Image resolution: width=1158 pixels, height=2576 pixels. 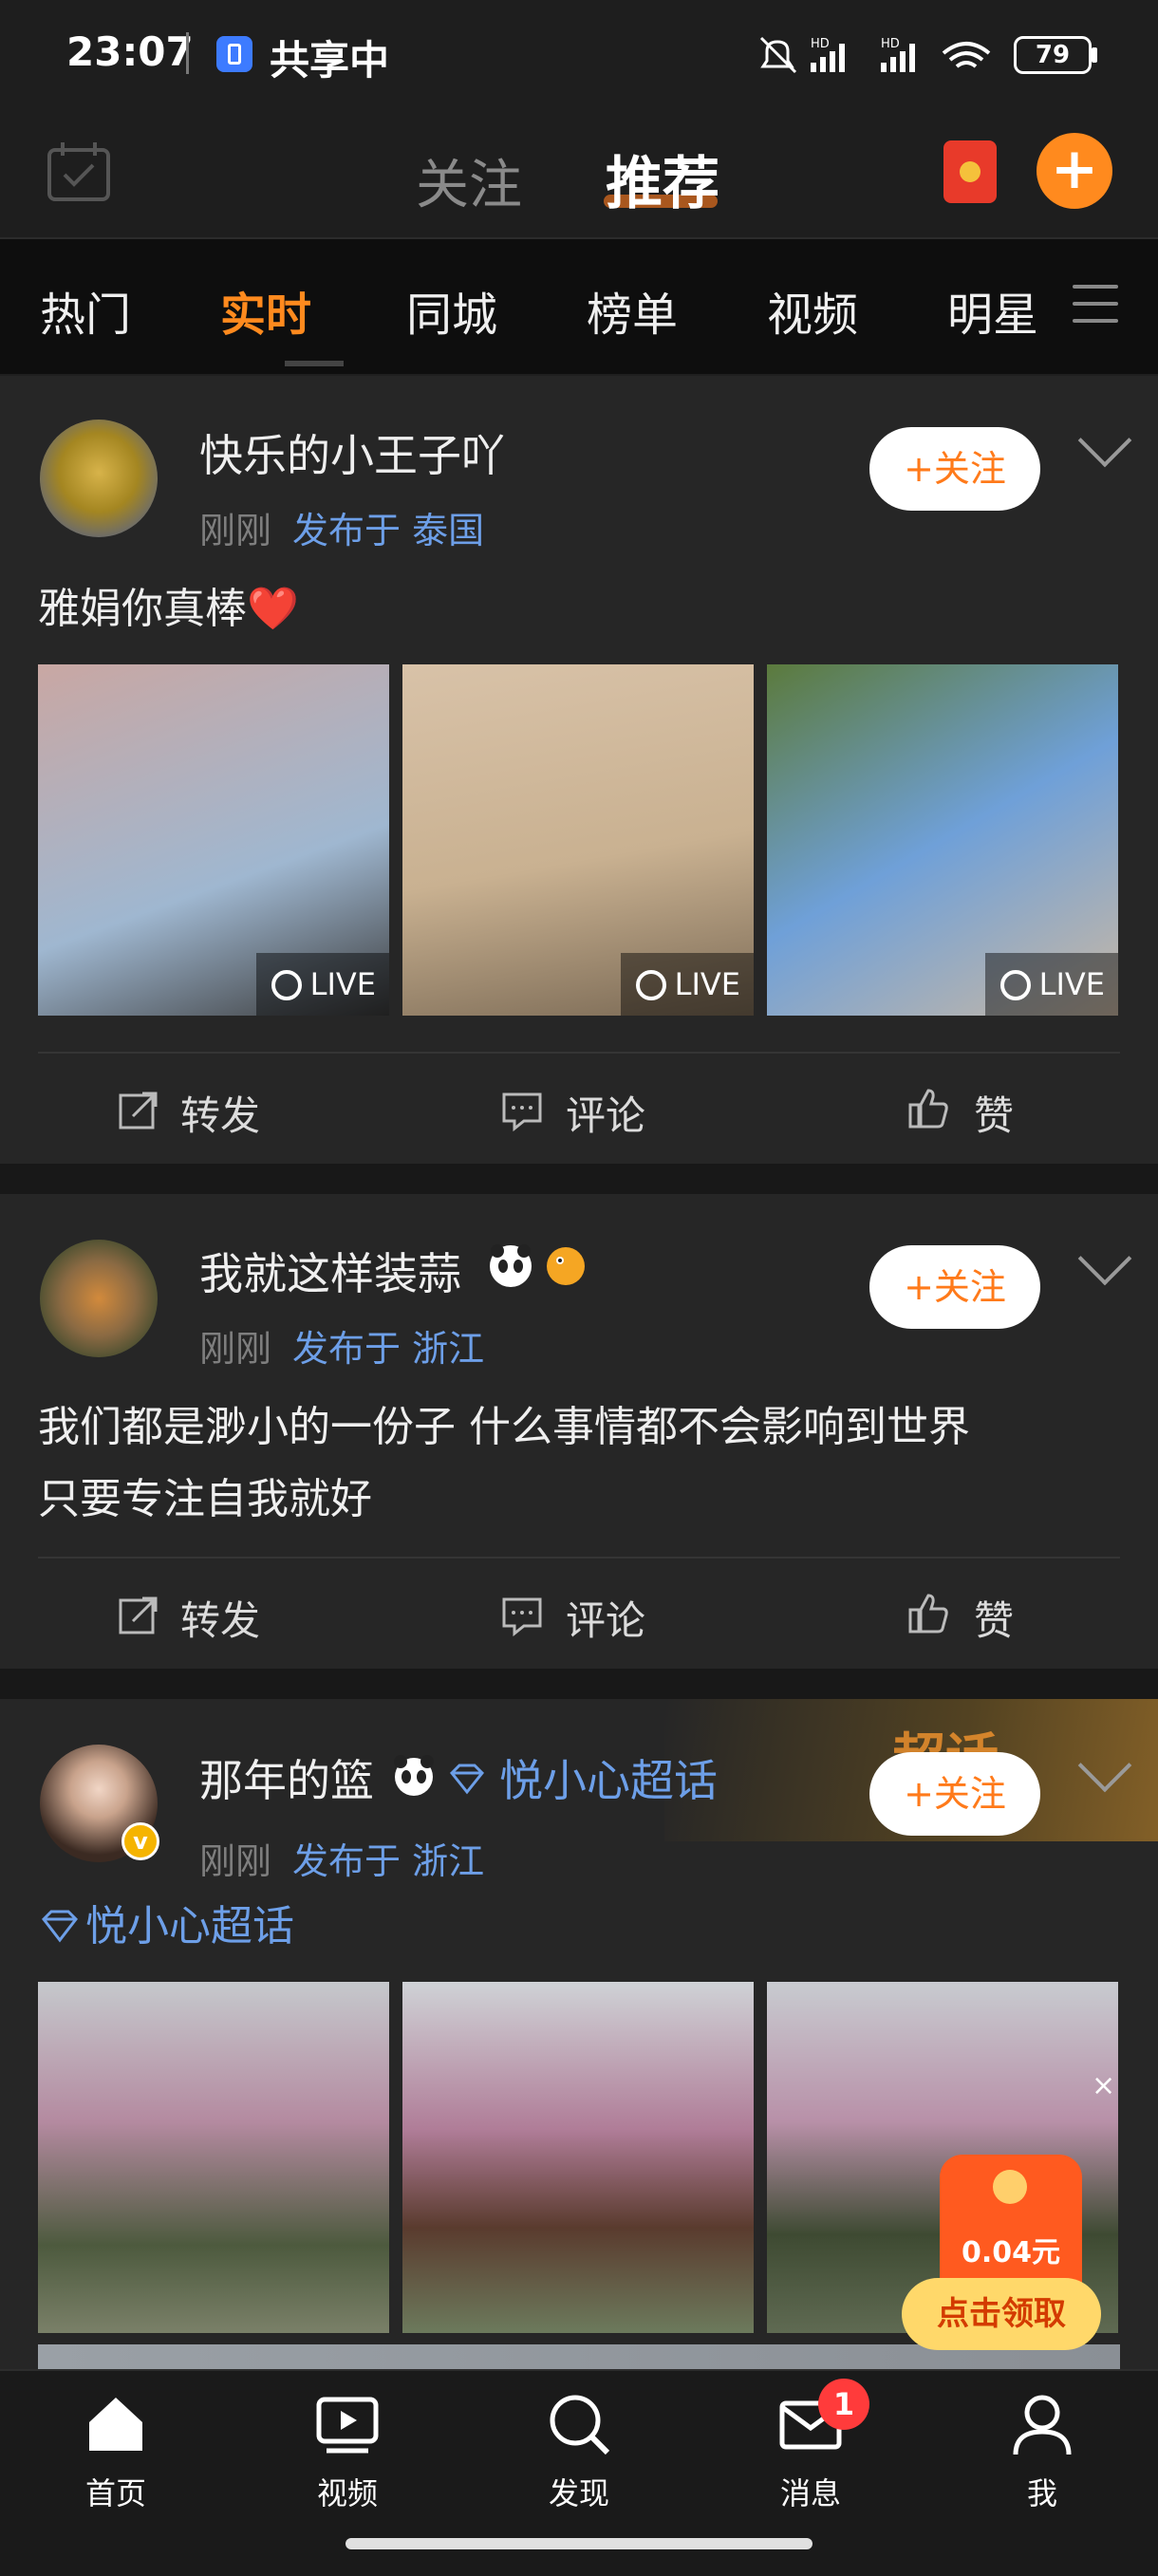 What do you see at coordinates (632, 310) in the screenshot?
I see `channel-ranking: 榜单` at bounding box center [632, 310].